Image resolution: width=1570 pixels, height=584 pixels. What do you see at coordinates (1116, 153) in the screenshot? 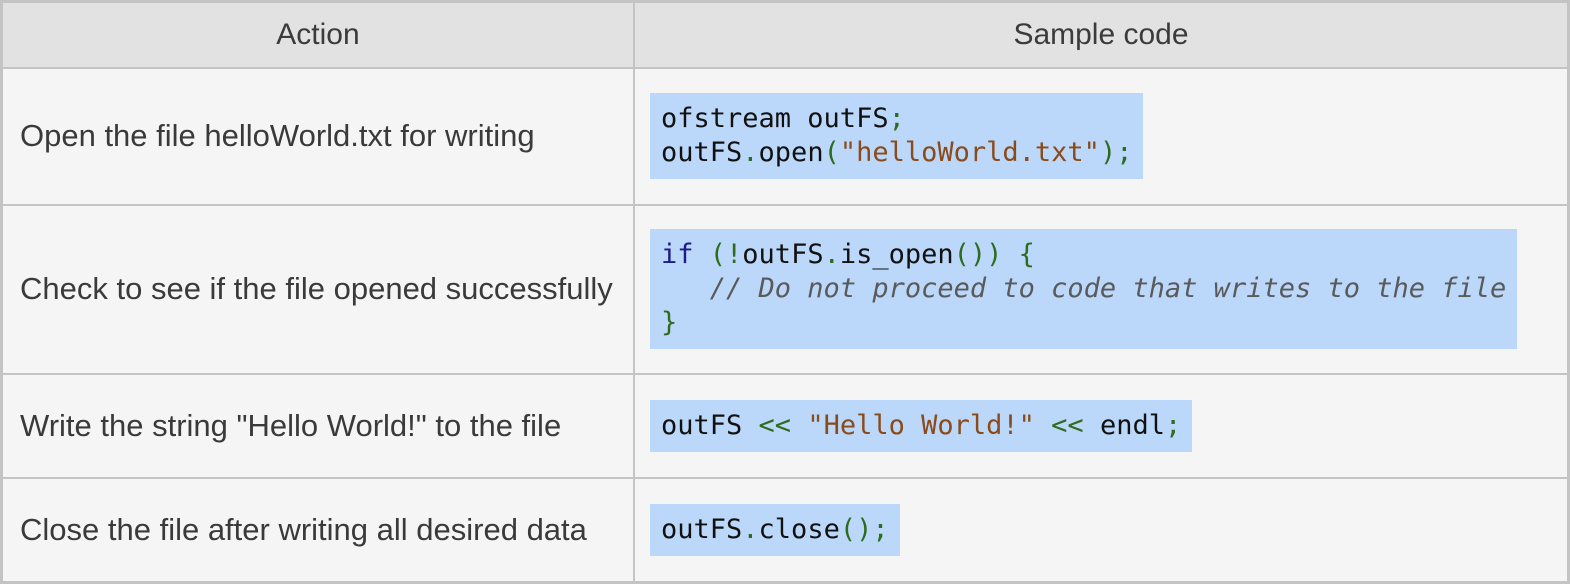
I see `code-token: );` at bounding box center [1116, 153].